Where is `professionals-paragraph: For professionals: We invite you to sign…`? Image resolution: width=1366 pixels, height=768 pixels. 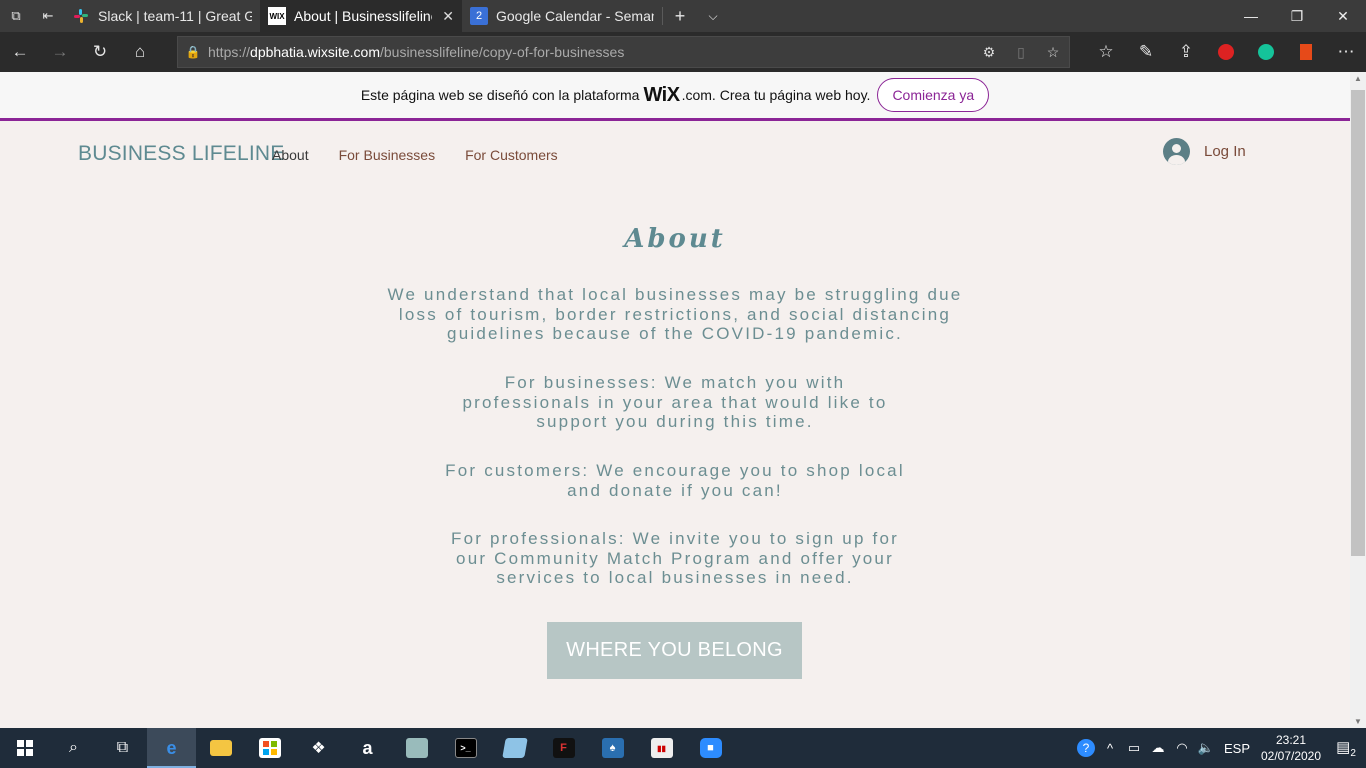 professionals-paragraph: For professionals: We invite you to sign… is located at coordinates (675, 558).